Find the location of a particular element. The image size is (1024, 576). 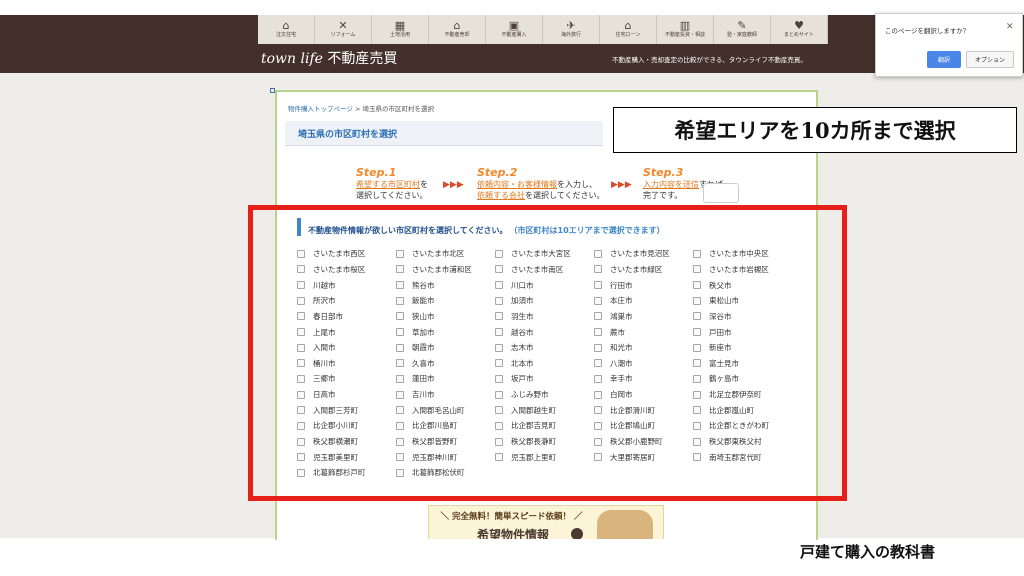

nav-item-5: ✈ 海外旅行 is located at coordinates (571, 29).